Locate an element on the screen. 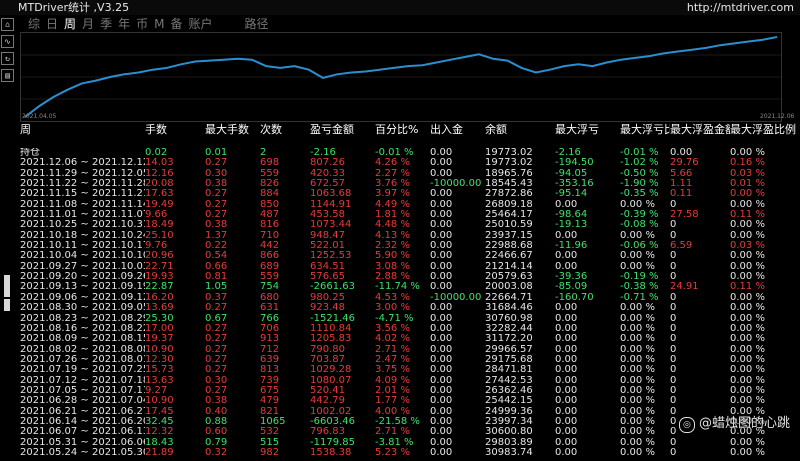  column-header: 百分比% is located at coordinates (402, 129).